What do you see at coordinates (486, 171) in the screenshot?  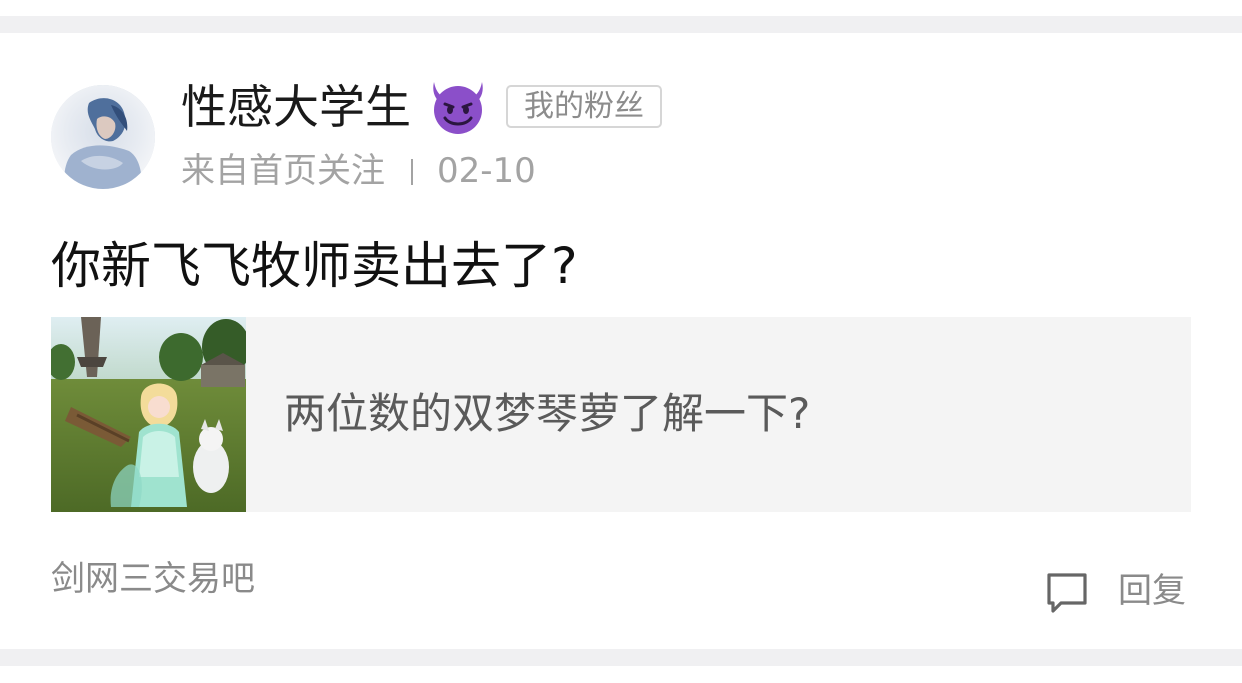 I see `post-date: 02-10` at bounding box center [486, 171].